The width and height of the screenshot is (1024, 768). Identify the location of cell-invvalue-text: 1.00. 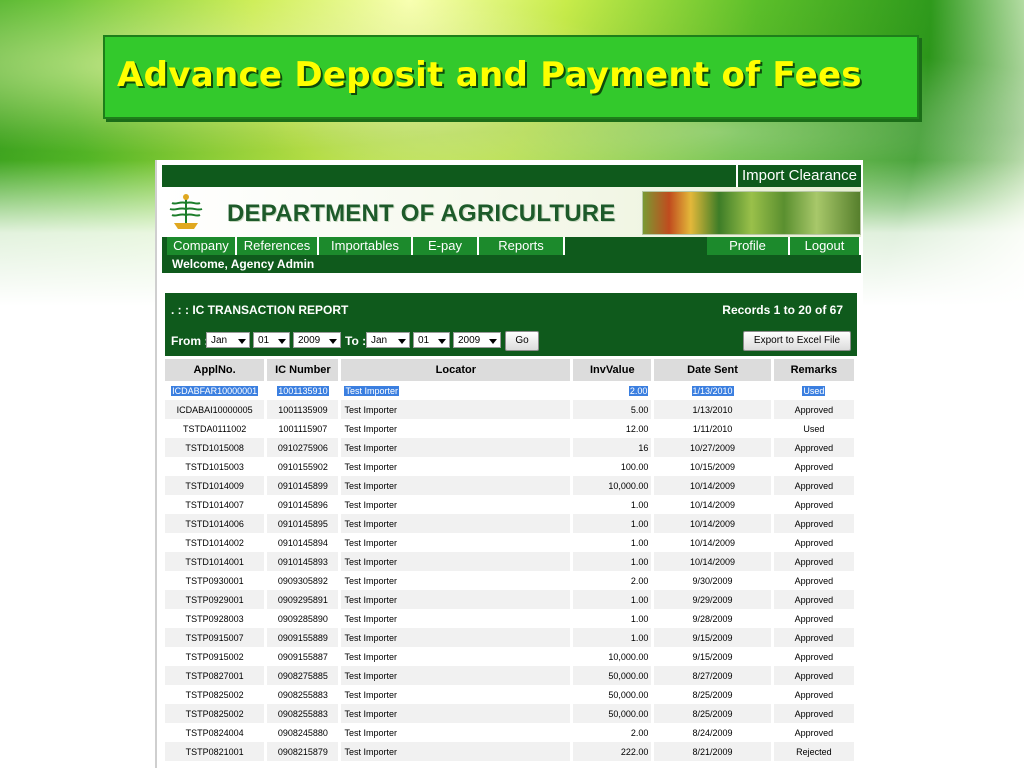
(639, 523).